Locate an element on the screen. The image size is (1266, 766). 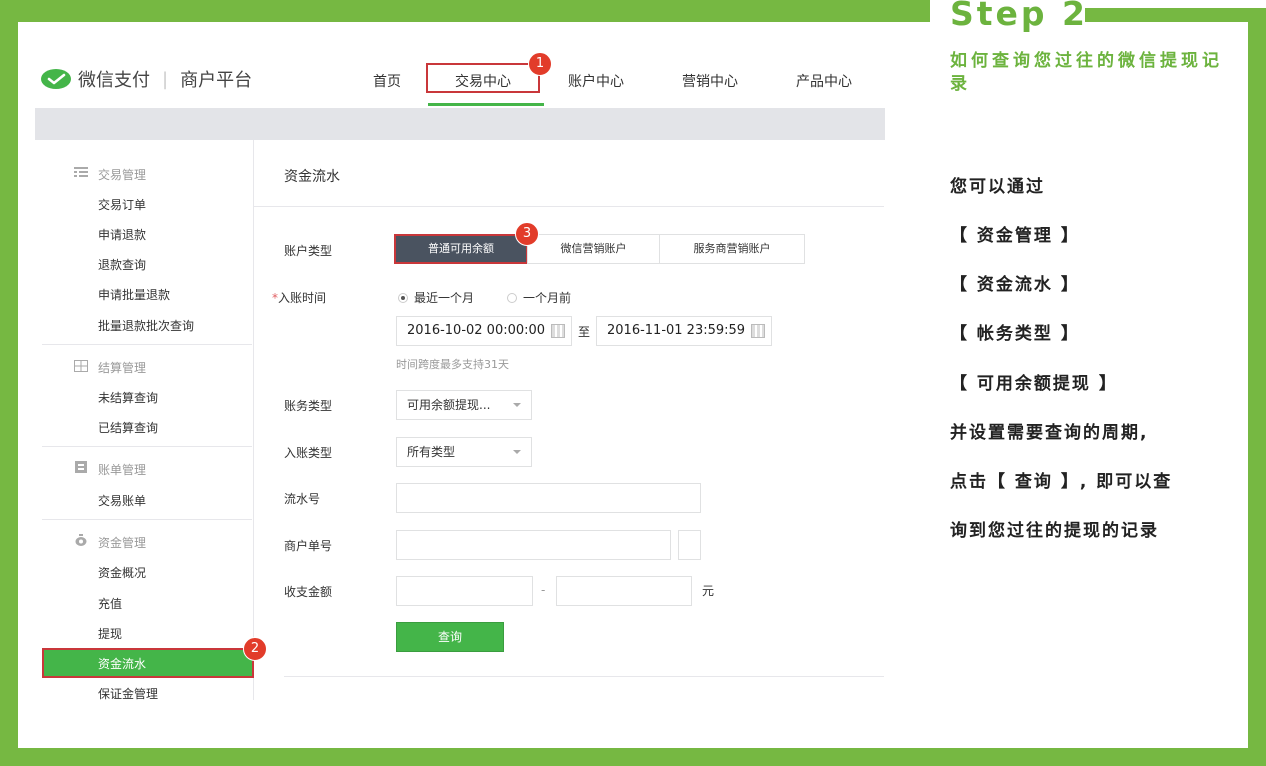
step-subtitle: 如何查询您过往的微信提现记录 is located at coordinates (1086, 72).